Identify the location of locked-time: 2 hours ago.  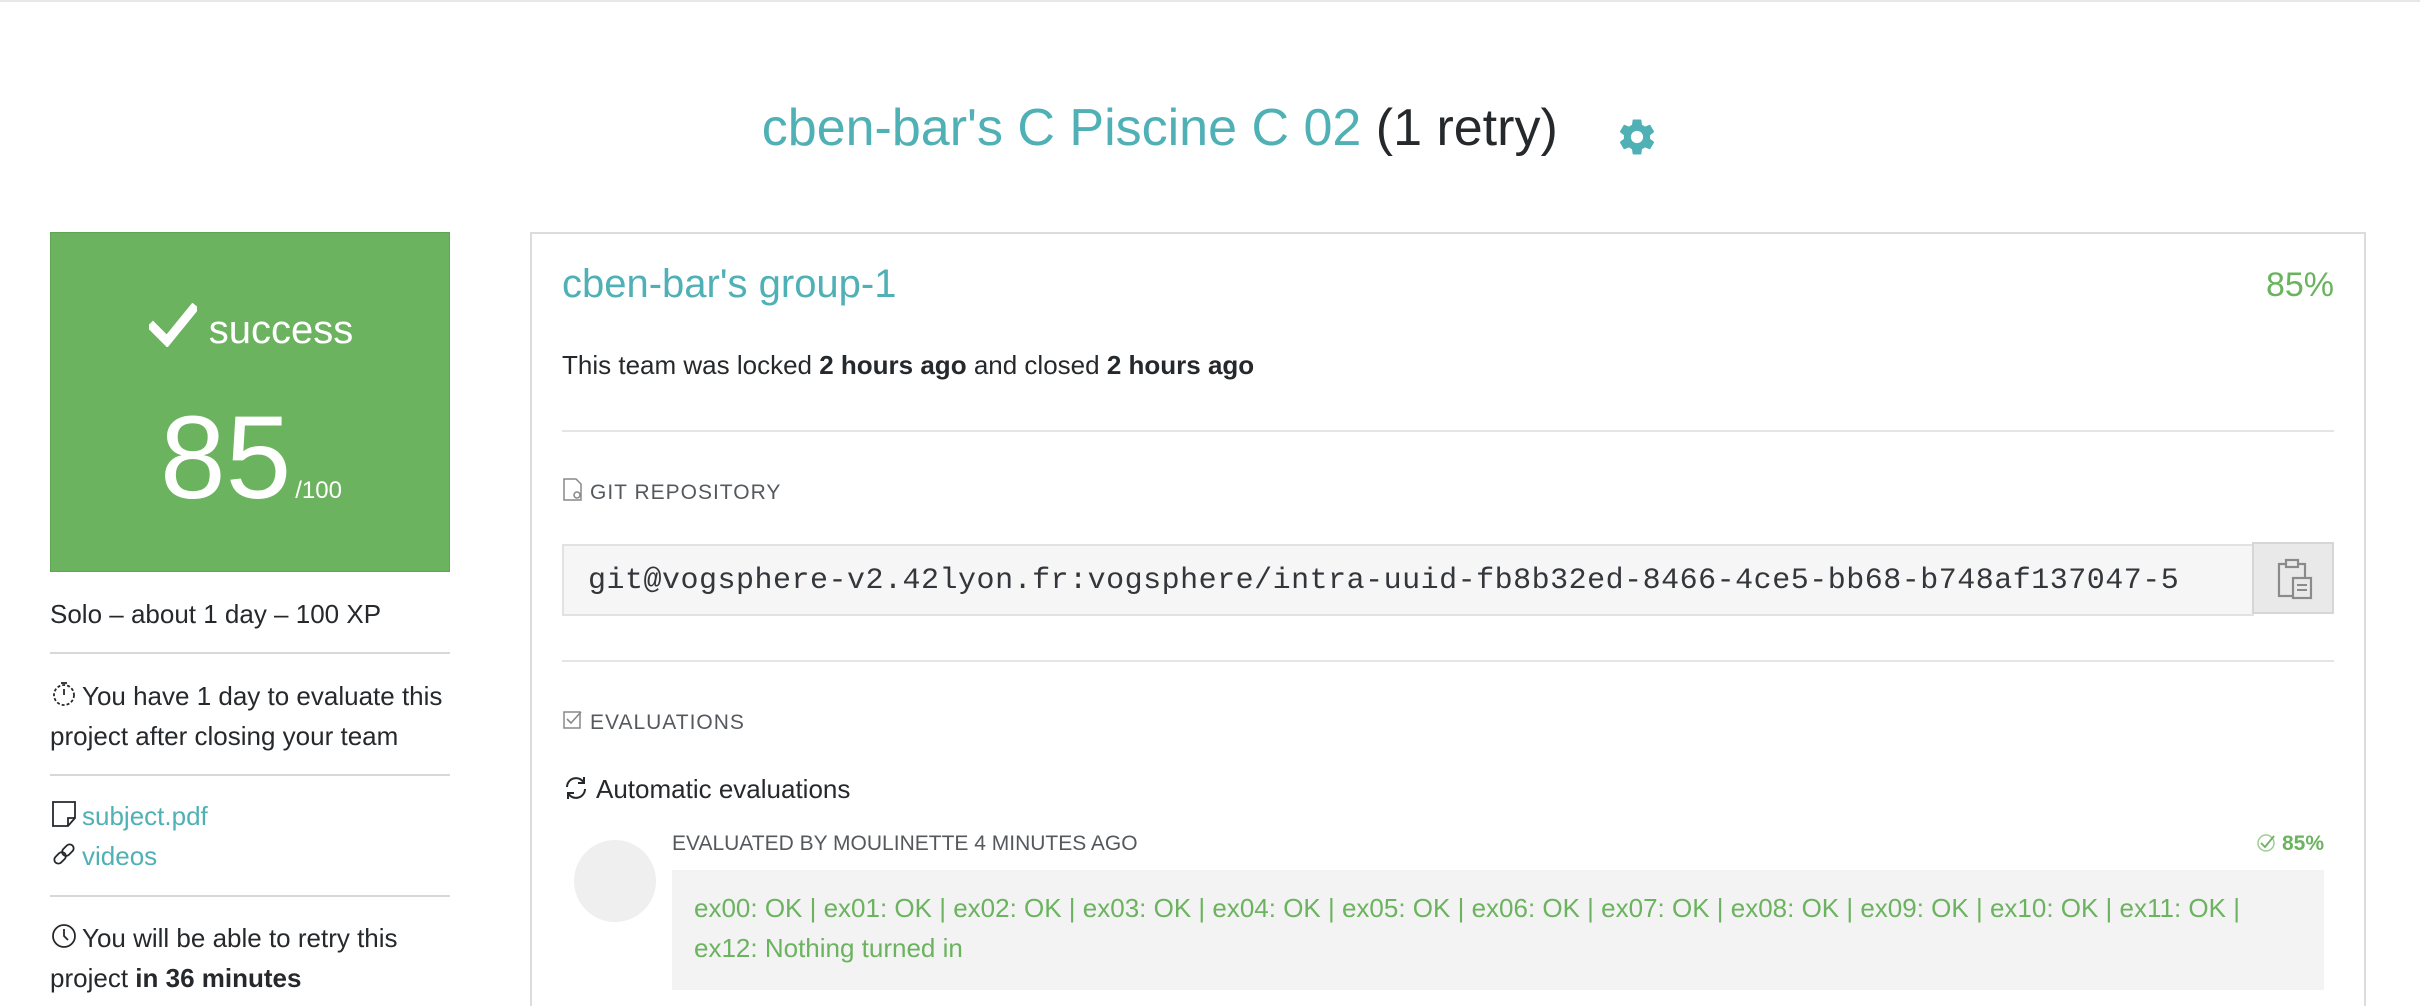
(893, 365).